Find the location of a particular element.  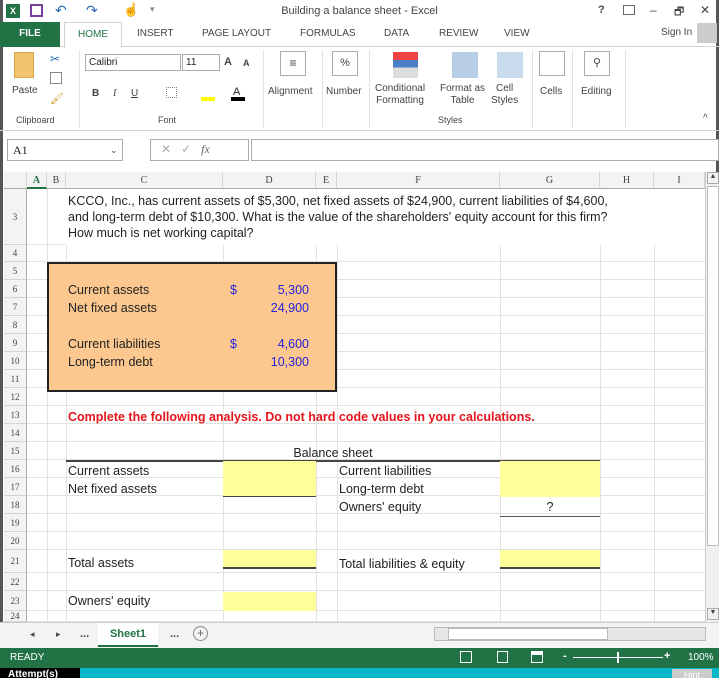

zoom-slider-thumb is located at coordinates (618, 657).